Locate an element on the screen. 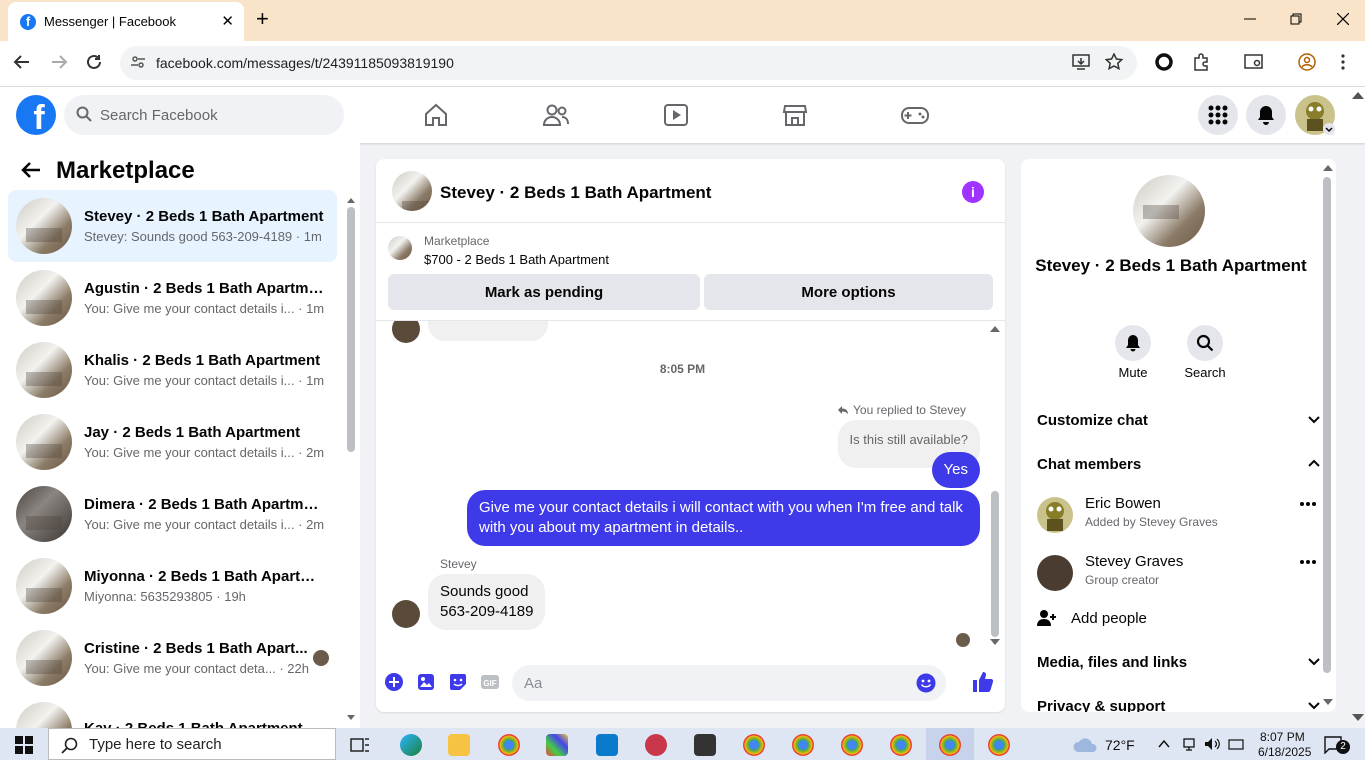  more-options-button: More options is located at coordinates (848, 292).